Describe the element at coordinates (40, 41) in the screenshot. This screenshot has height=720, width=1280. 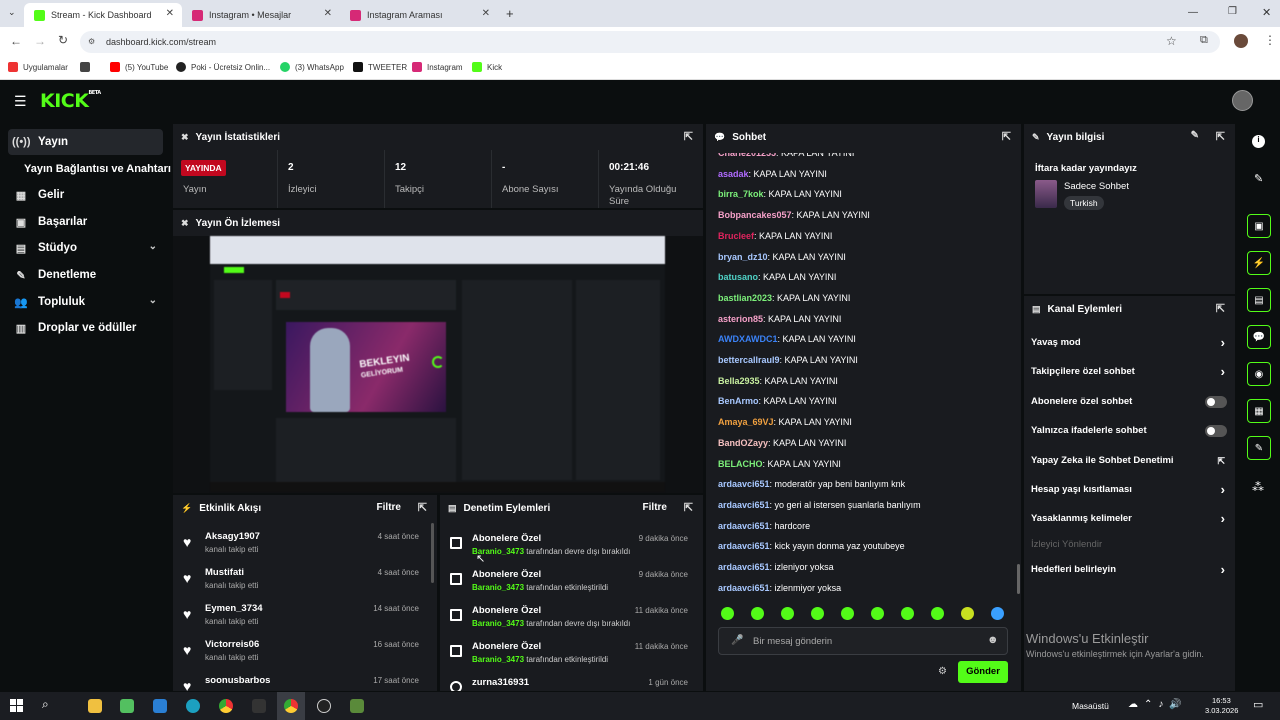
I see `forward-icon: →` at that location.